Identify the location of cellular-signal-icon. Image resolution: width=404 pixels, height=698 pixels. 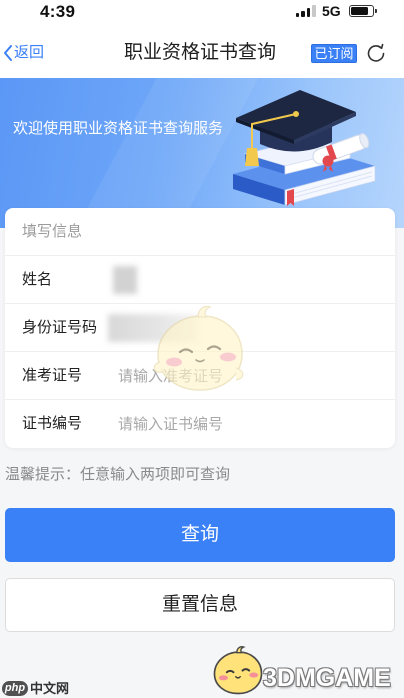
(306, 11).